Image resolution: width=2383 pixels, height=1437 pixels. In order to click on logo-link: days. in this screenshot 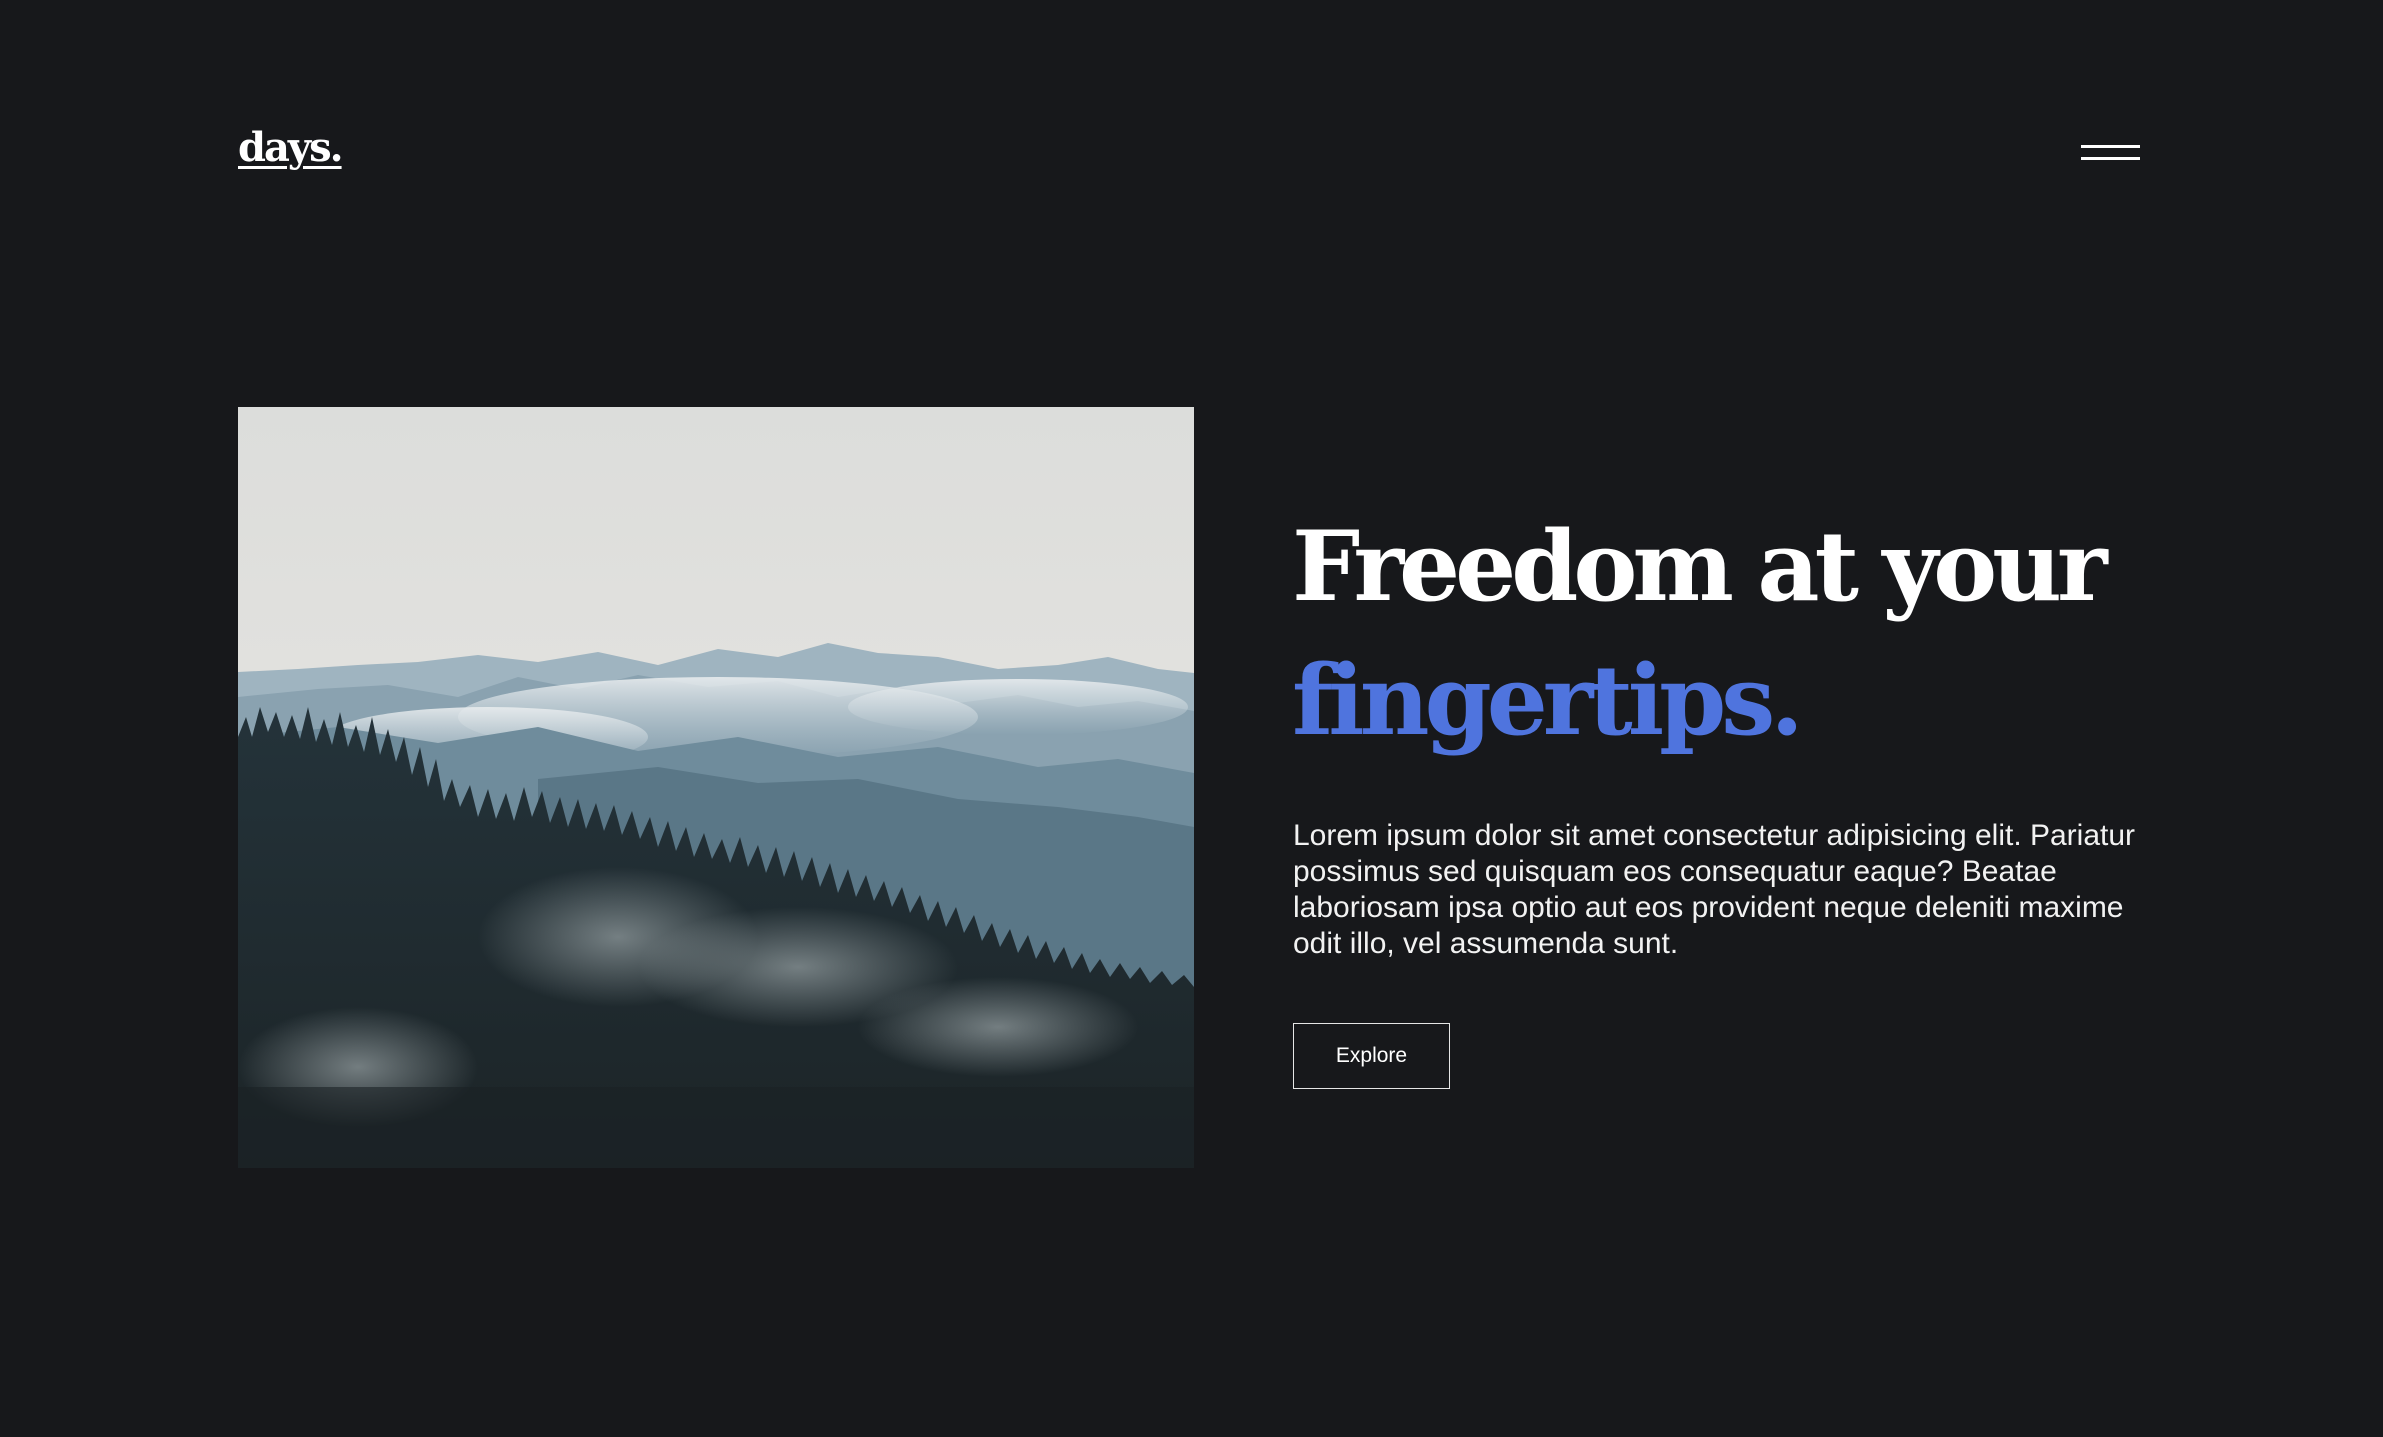, I will do `click(291, 148)`.